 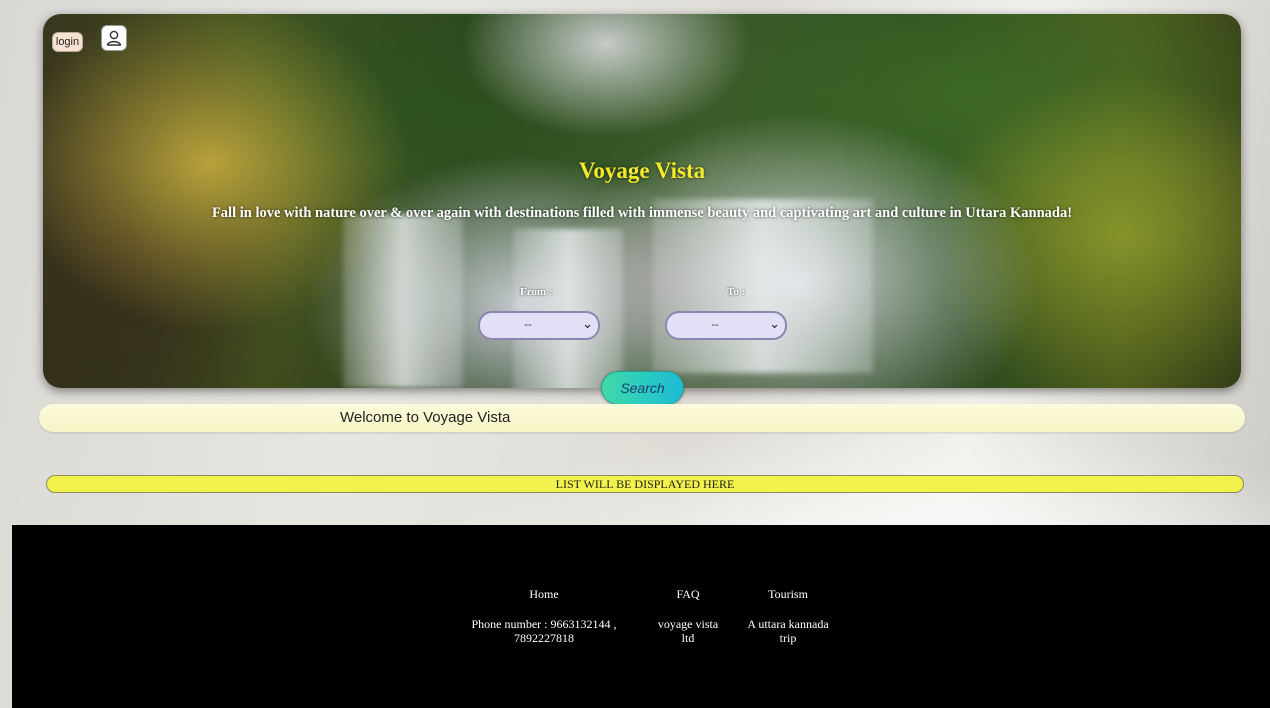 What do you see at coordinates (788, 638) in the screenshot?
I see `footer-trip-line-2: trip` at bounding box center [788, 638].